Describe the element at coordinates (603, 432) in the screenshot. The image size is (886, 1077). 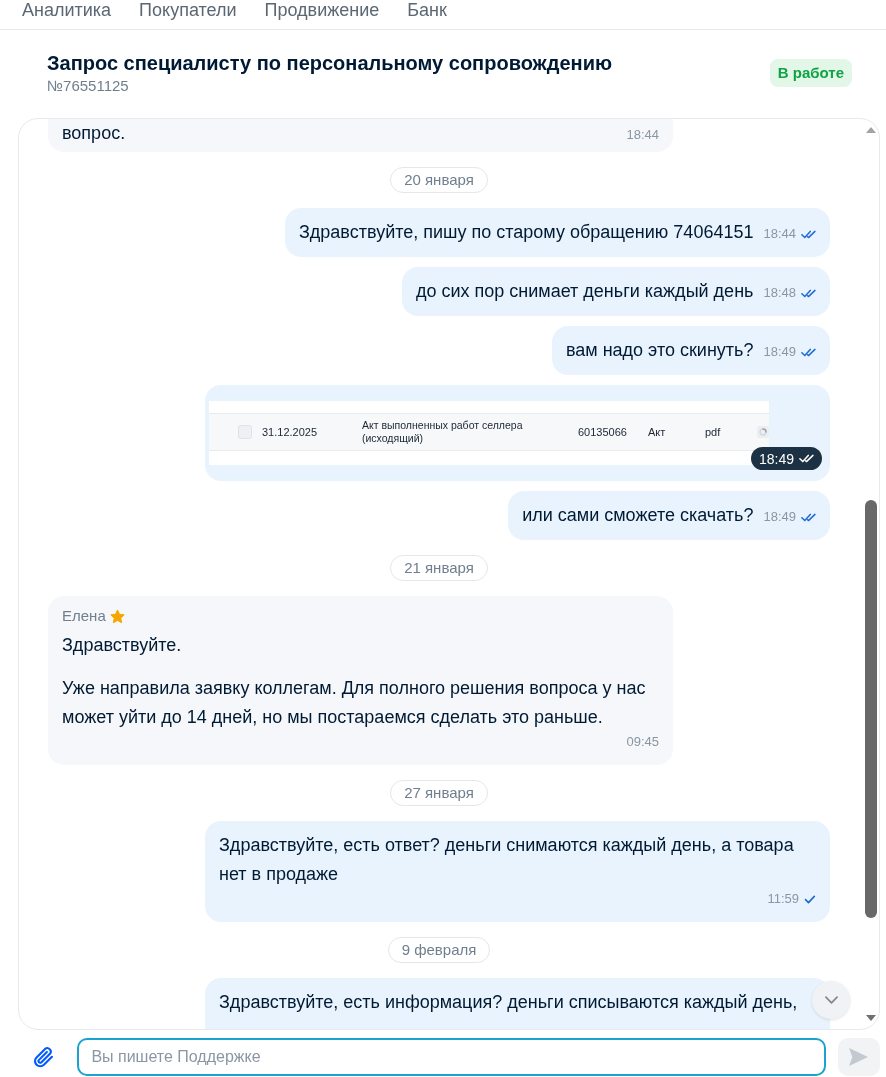
I see `table-cell-text: 60135066` at that location.